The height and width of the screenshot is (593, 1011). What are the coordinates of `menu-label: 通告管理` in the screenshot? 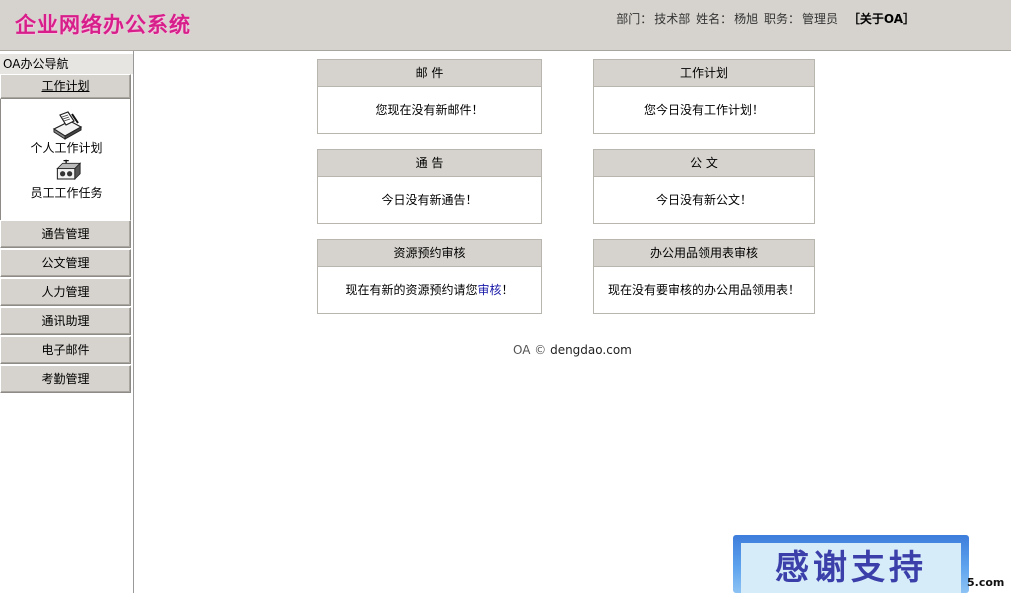 It's located at (65, 234).